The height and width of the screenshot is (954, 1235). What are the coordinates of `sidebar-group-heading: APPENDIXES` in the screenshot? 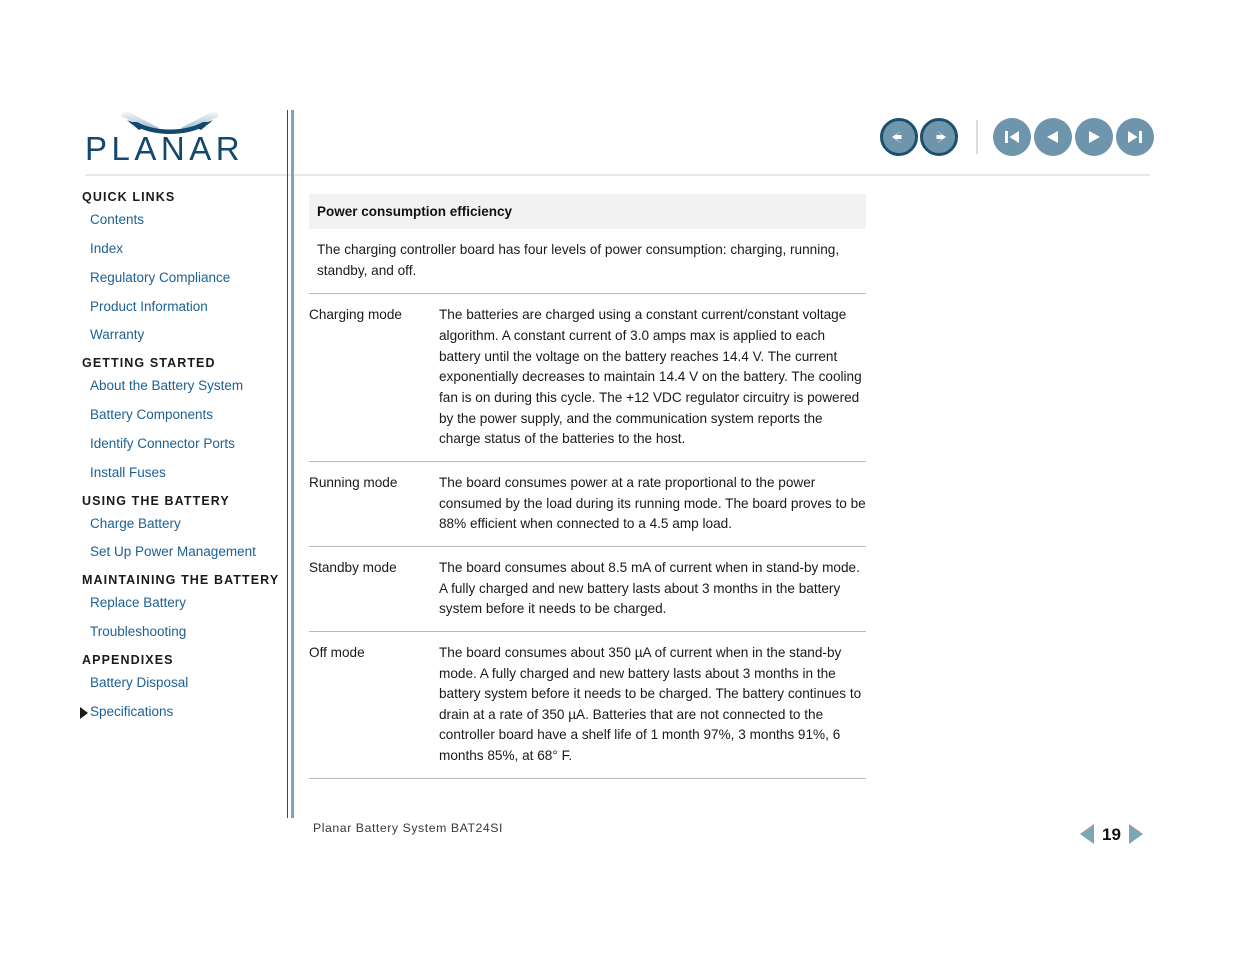 It's located at (128, 659).